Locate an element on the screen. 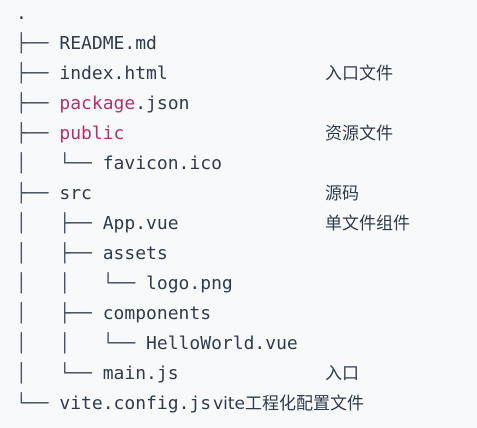  file-comment: 资源文件 is located at coordinates (359, 134).